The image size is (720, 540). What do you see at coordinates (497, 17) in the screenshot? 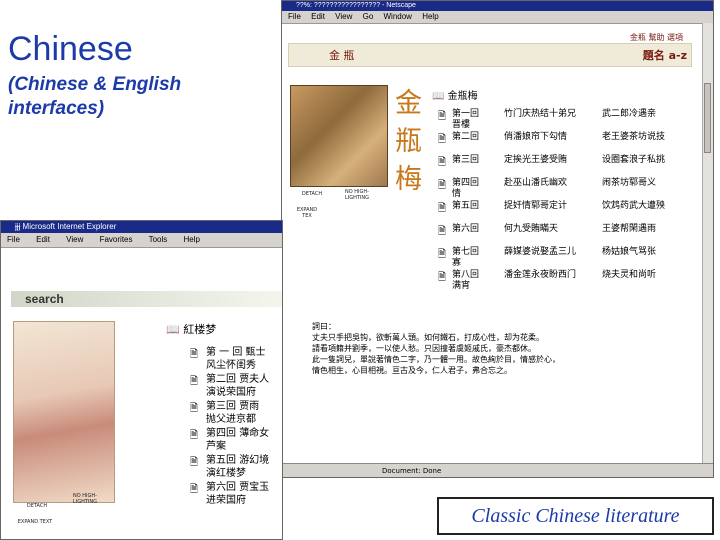
I see `netscape-menu-bar: File Edit View Go Window Help` at bounding box center [497, 17].